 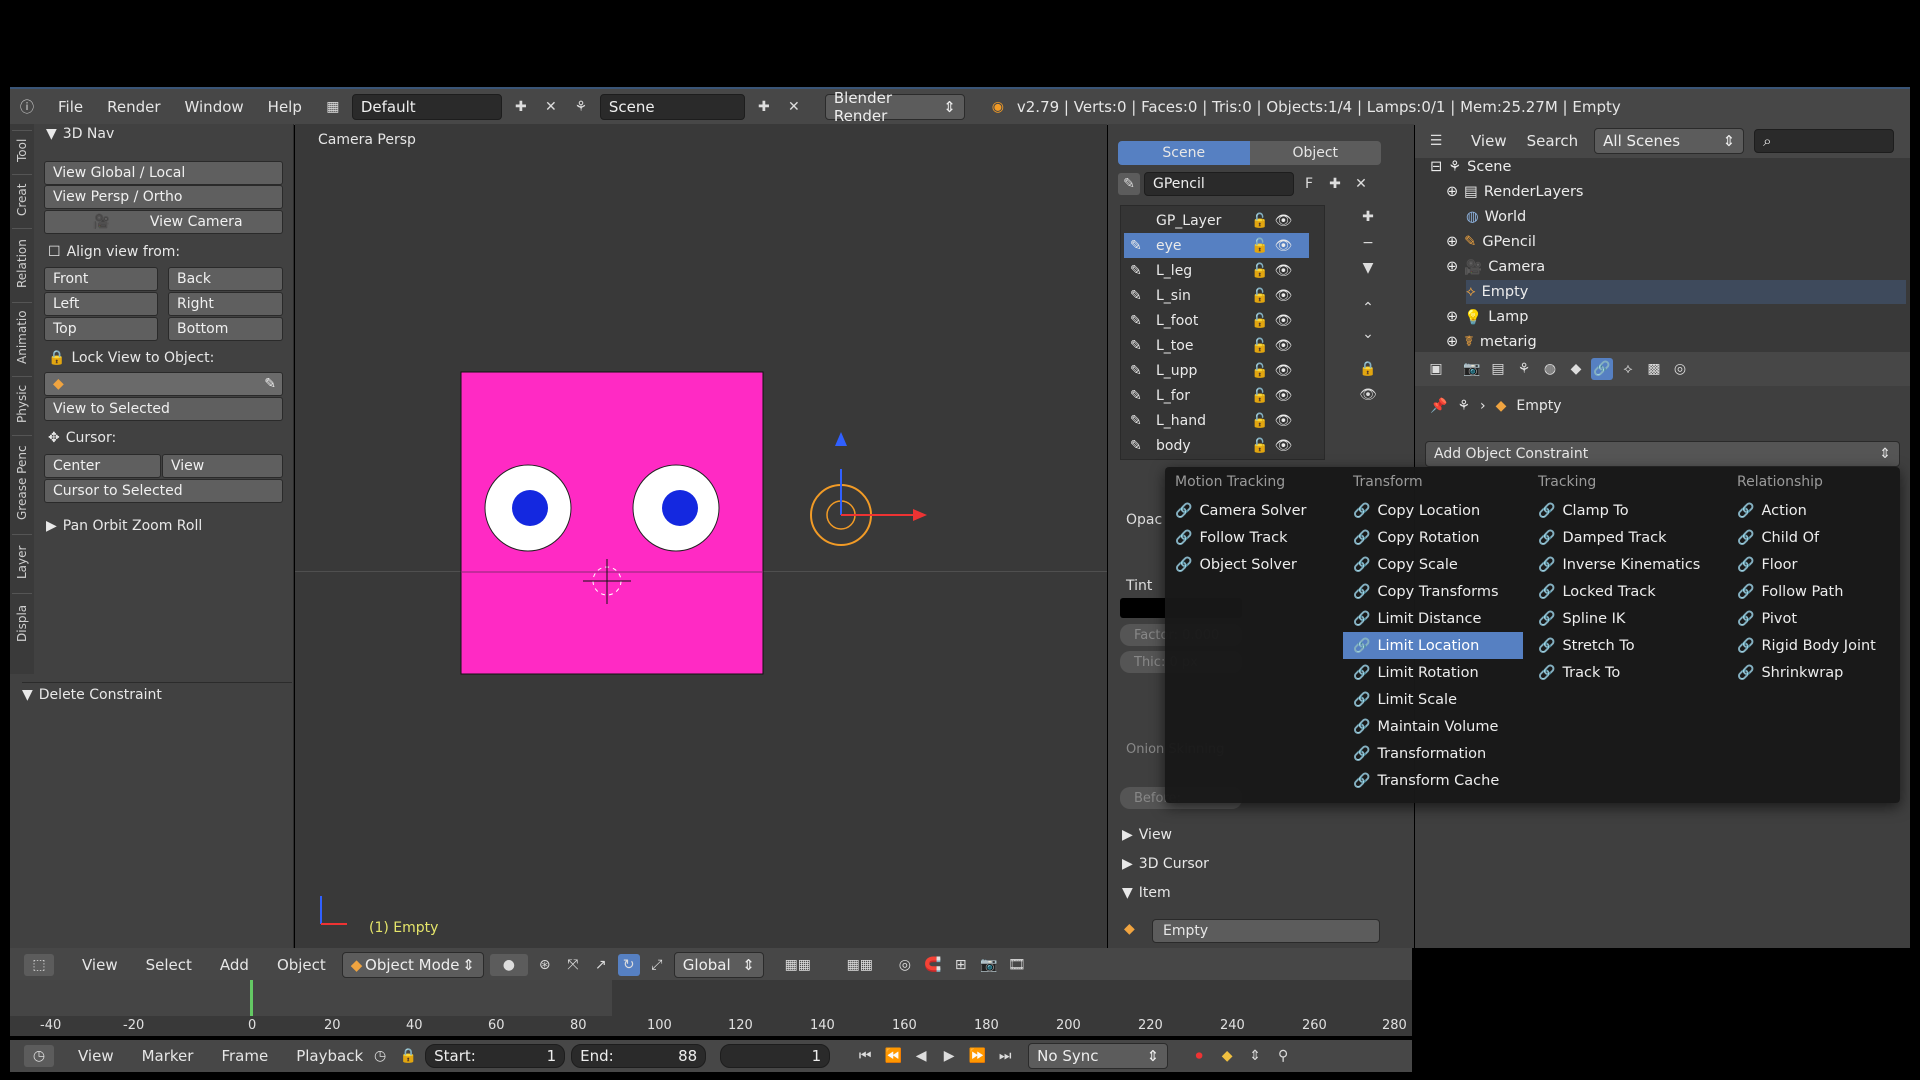 What do you see at coordinates (1216, 295) in the screenshot?
I see `gp-layer-row: ✎ L_sin 🔓 👁` at bounding box center [1216, 295].